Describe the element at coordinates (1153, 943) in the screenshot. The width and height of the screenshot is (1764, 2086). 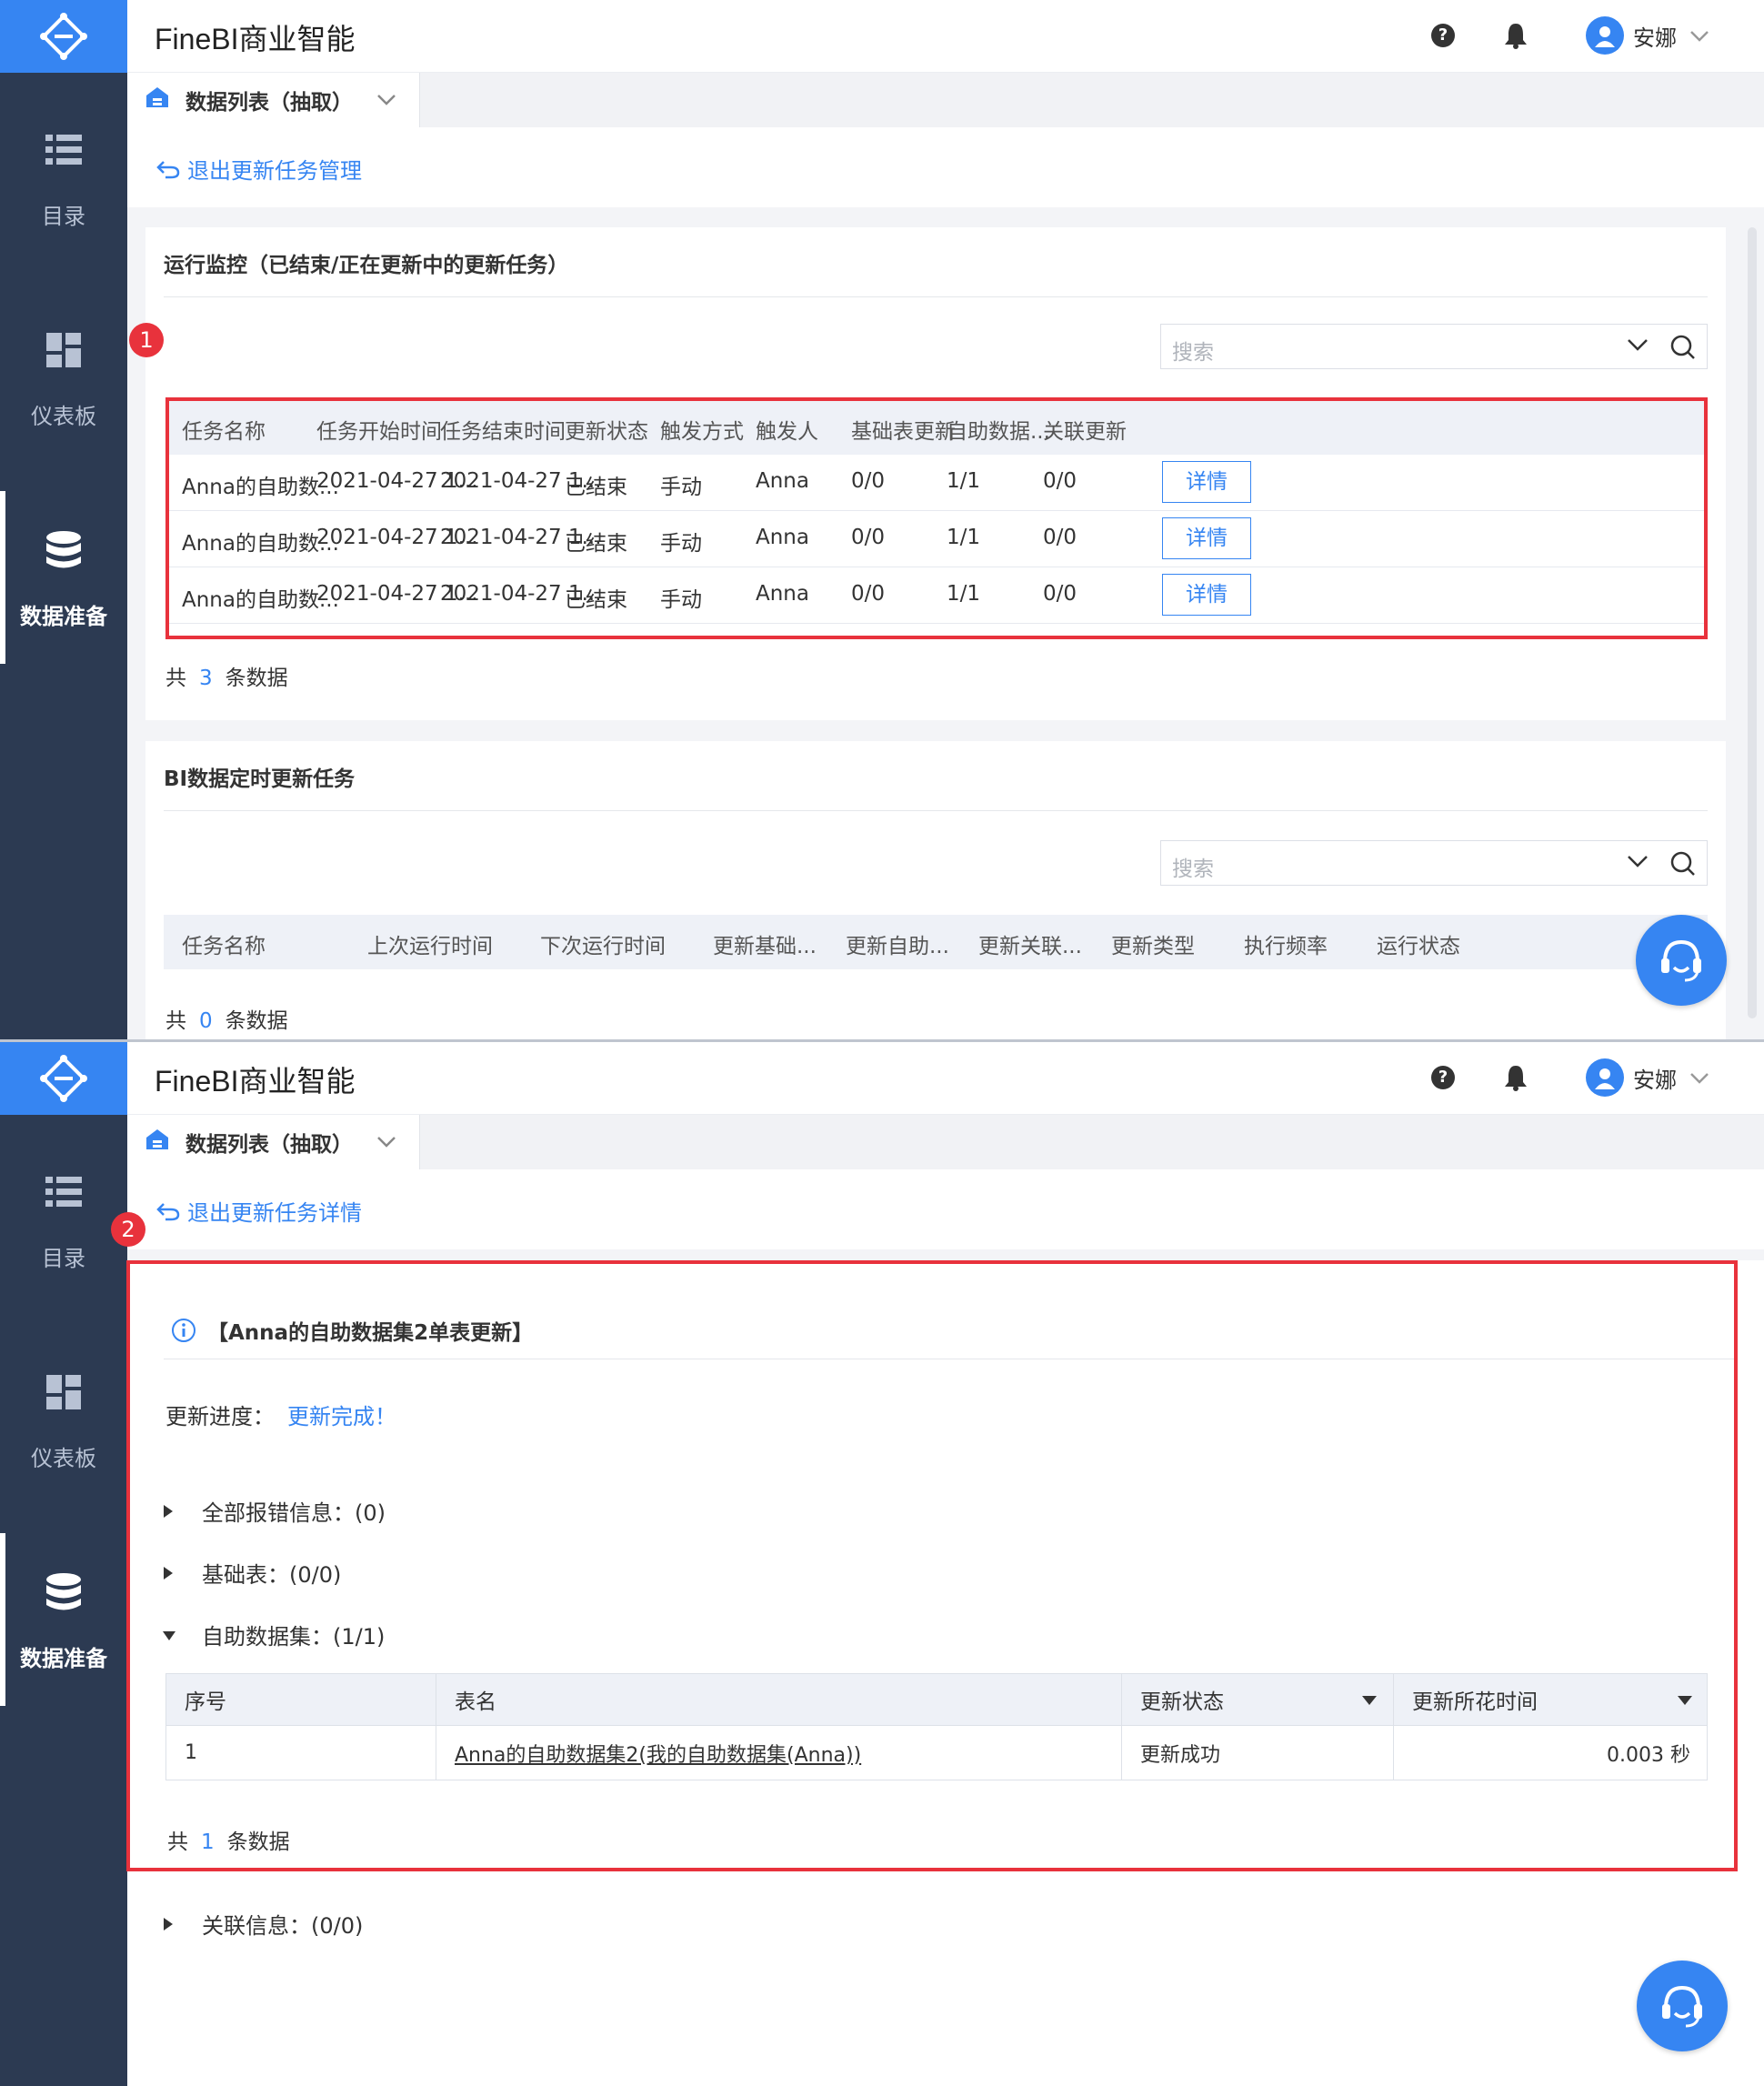
I see `column-header: 更新类型` at that location.